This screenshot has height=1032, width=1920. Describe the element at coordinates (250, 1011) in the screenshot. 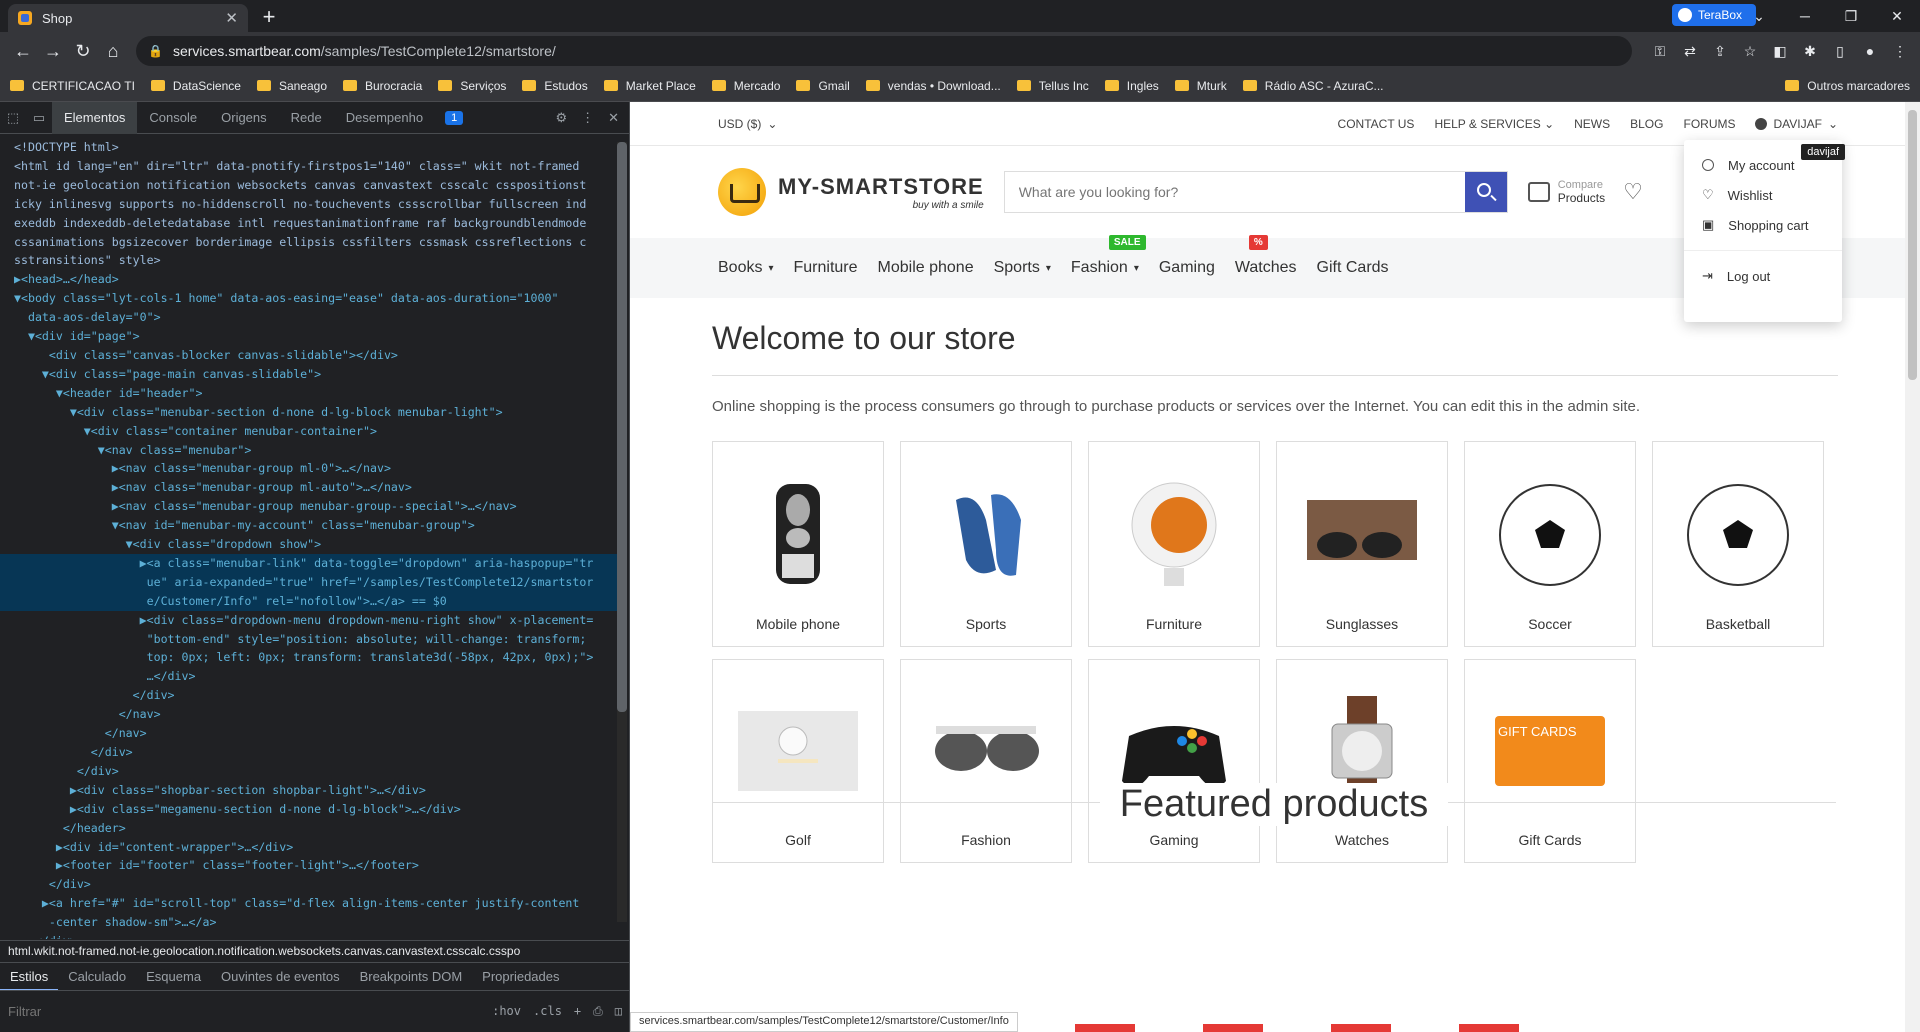

I see `styles-filter-input` at that location.